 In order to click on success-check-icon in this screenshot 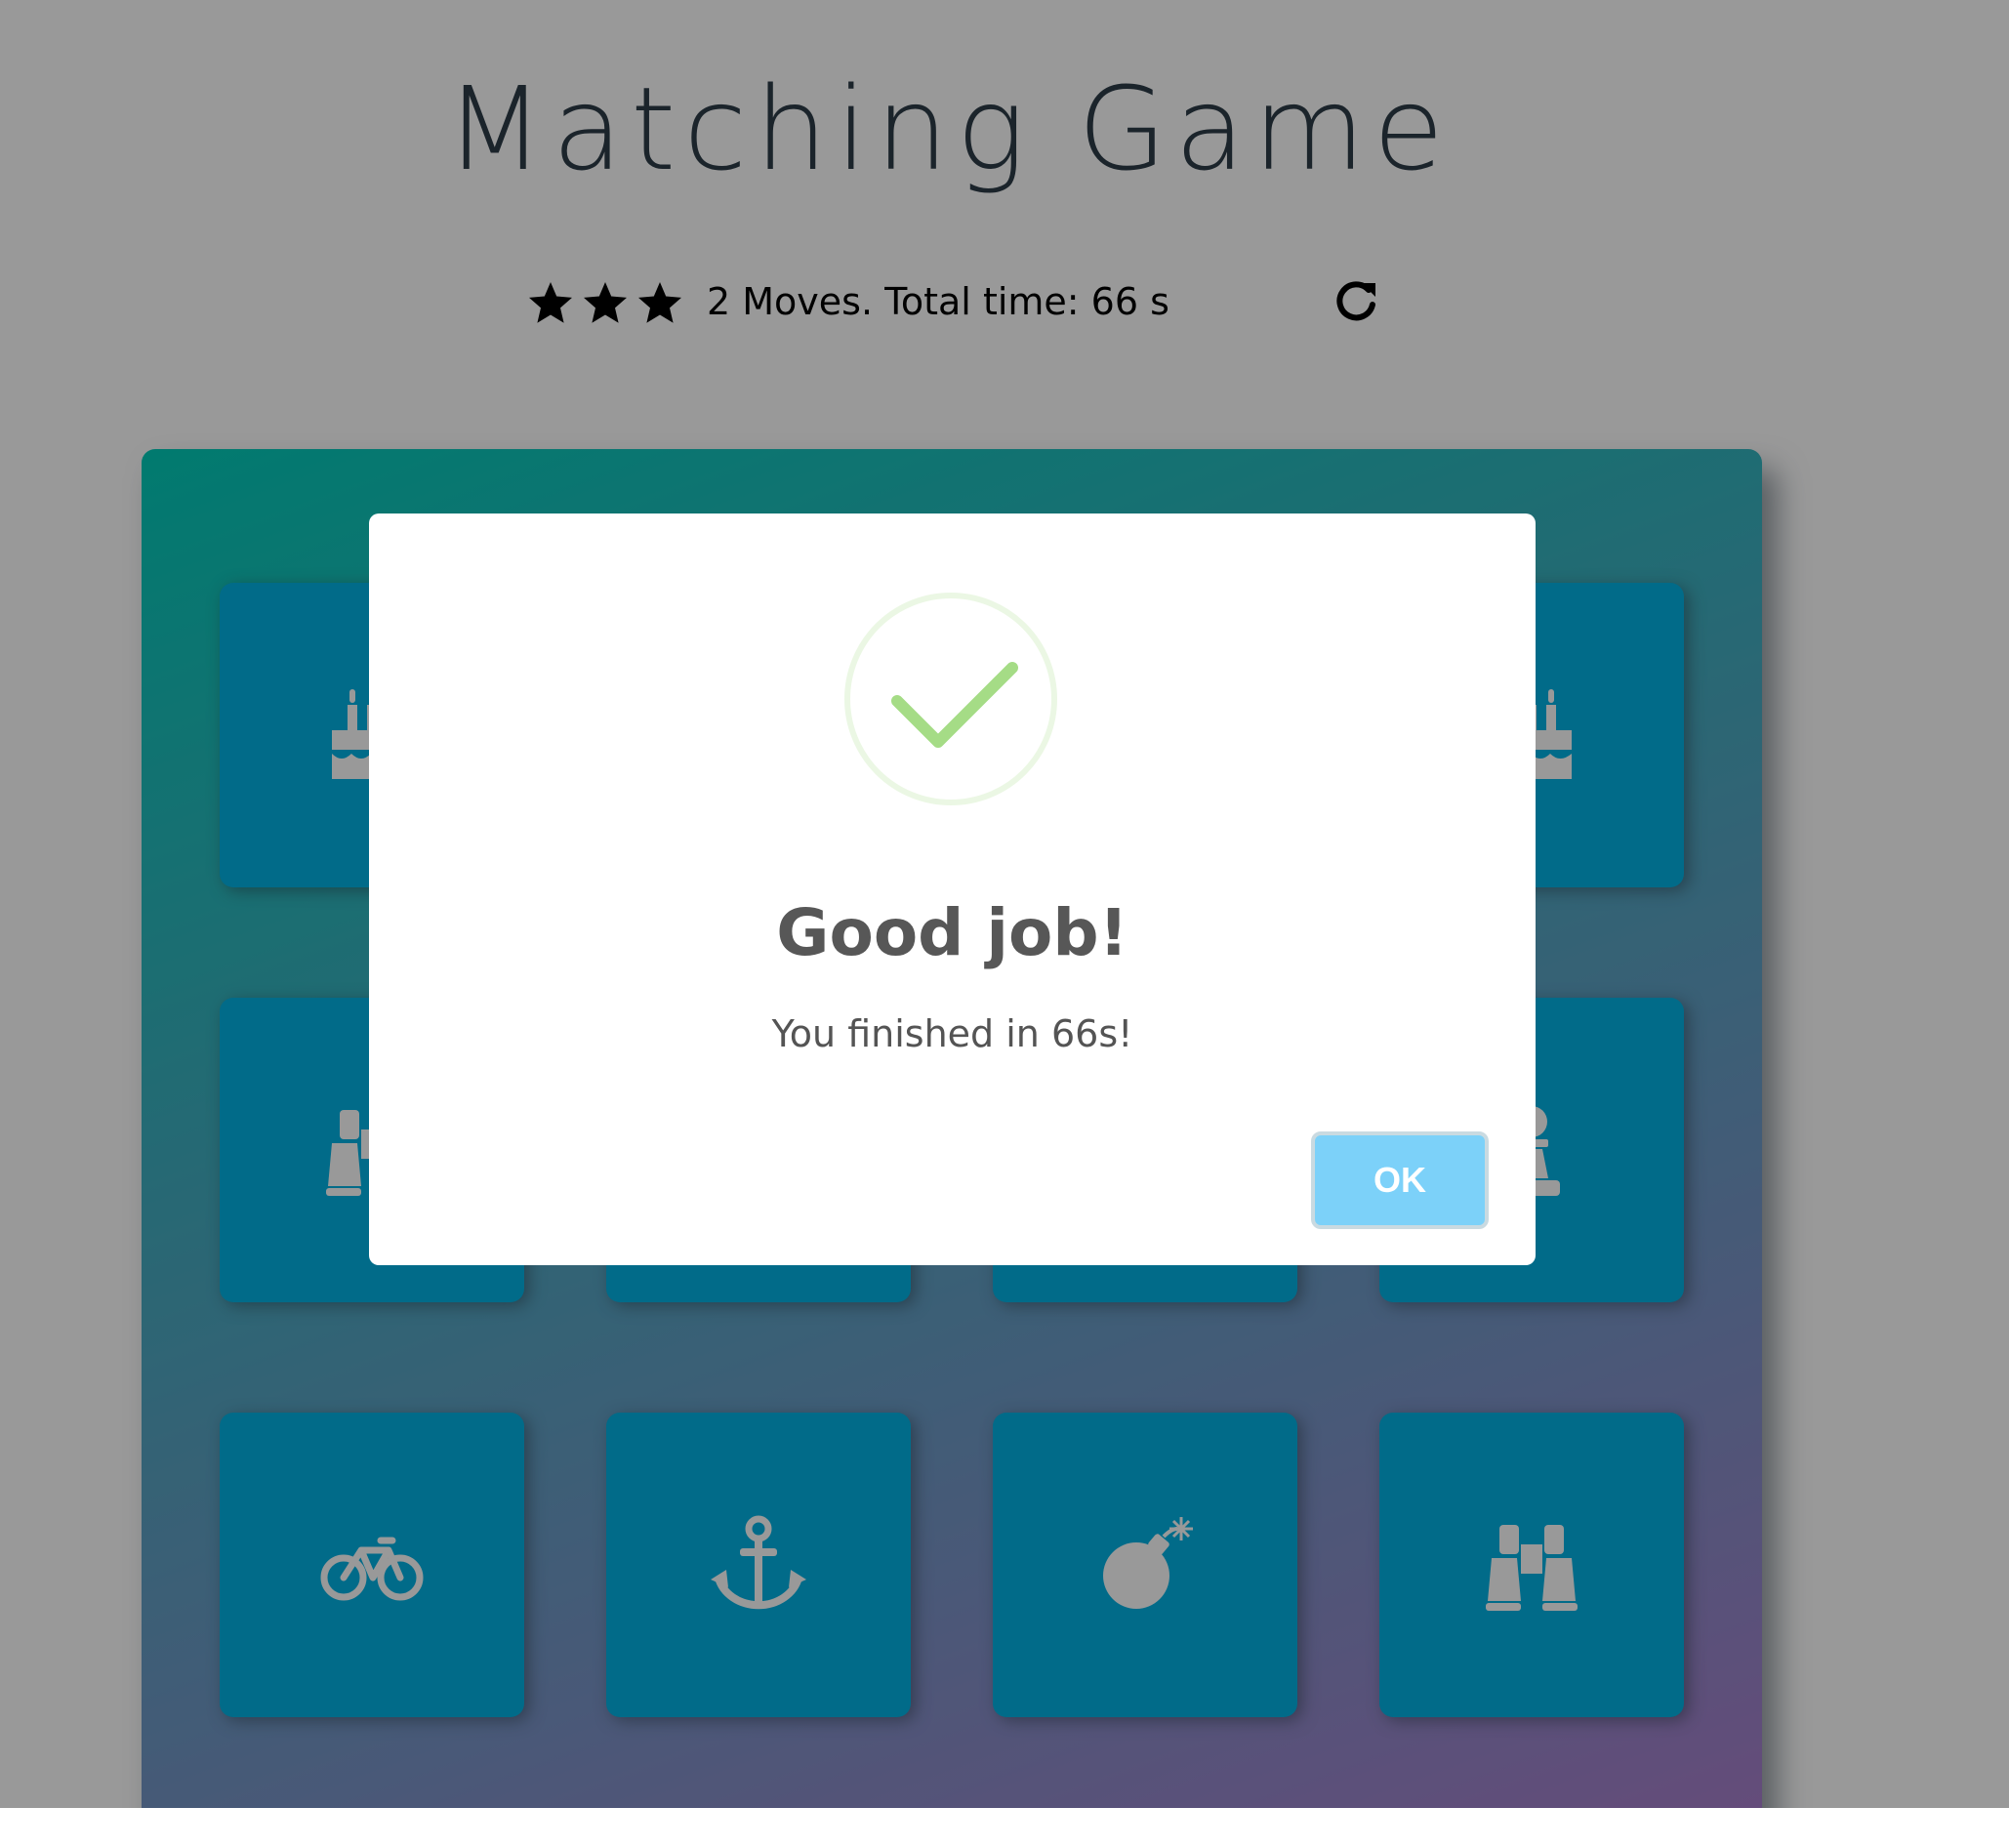, I will do `click(950, 699)`.